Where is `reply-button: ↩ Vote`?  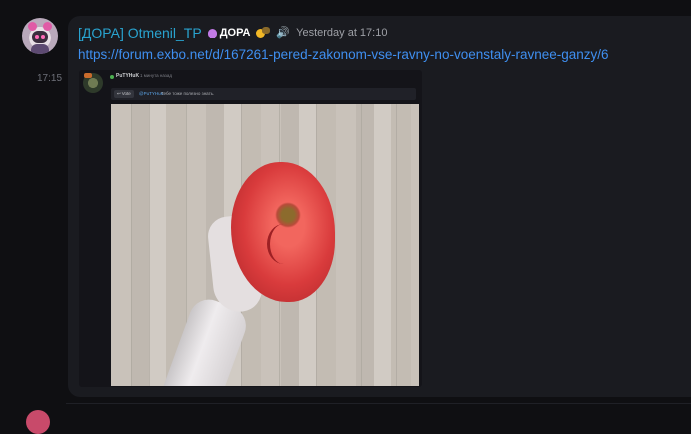 reply-button: ↩ Vote is located at coordinates (124, 94).